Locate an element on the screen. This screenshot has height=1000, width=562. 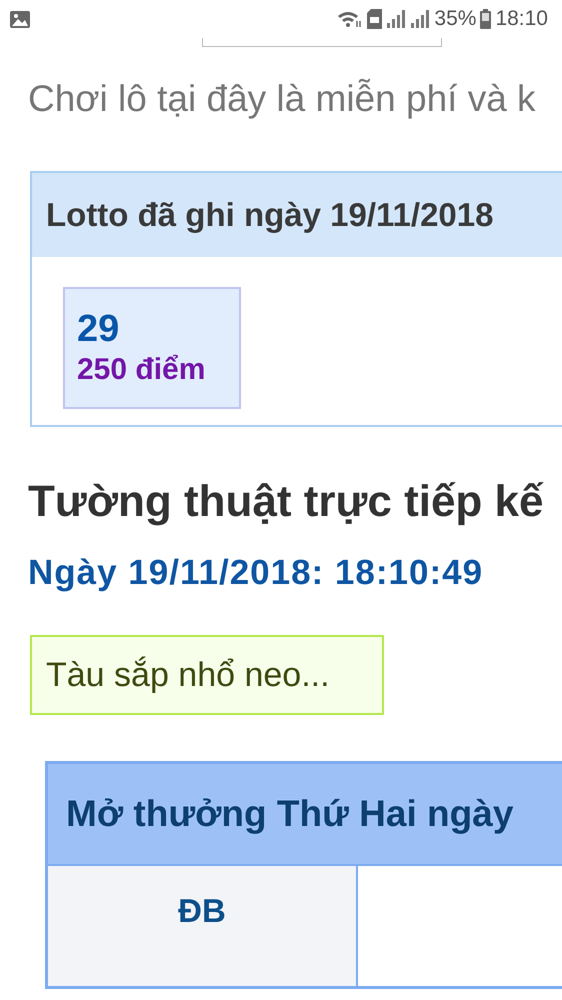
intro-text: Chơi lô tại đây là miễn phí và k is located at coordinates (282, 99).